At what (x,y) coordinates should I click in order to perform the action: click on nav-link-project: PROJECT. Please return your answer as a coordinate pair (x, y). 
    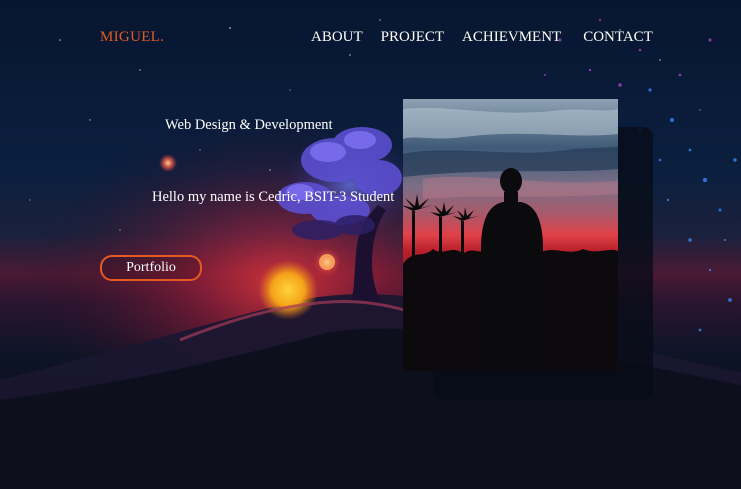
    Looking at the image, I should click on (412, 37).